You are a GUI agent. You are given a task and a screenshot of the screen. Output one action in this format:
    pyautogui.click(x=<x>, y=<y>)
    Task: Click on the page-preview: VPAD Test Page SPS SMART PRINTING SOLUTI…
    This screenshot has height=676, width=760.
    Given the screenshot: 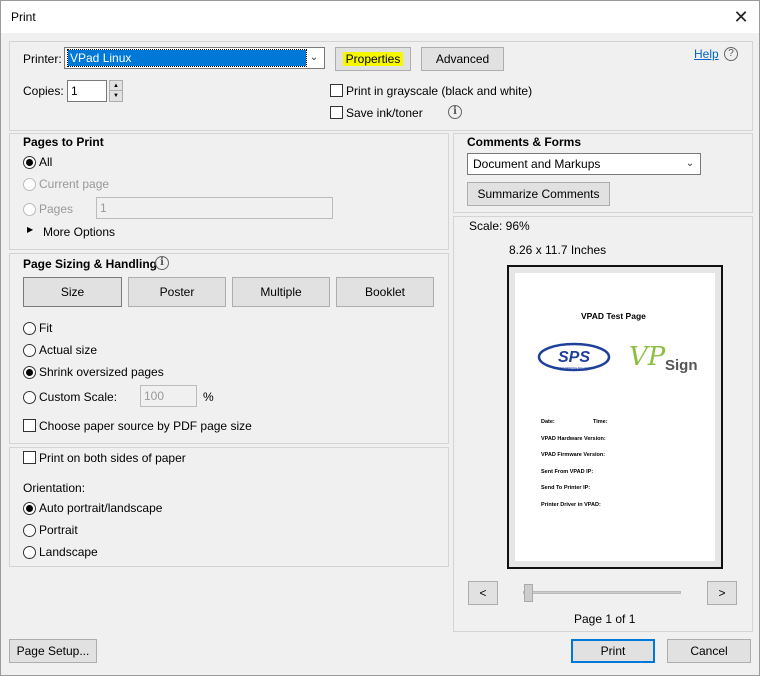 What is the action you would take?
    pyautogui.click(x=615, y=417)
    